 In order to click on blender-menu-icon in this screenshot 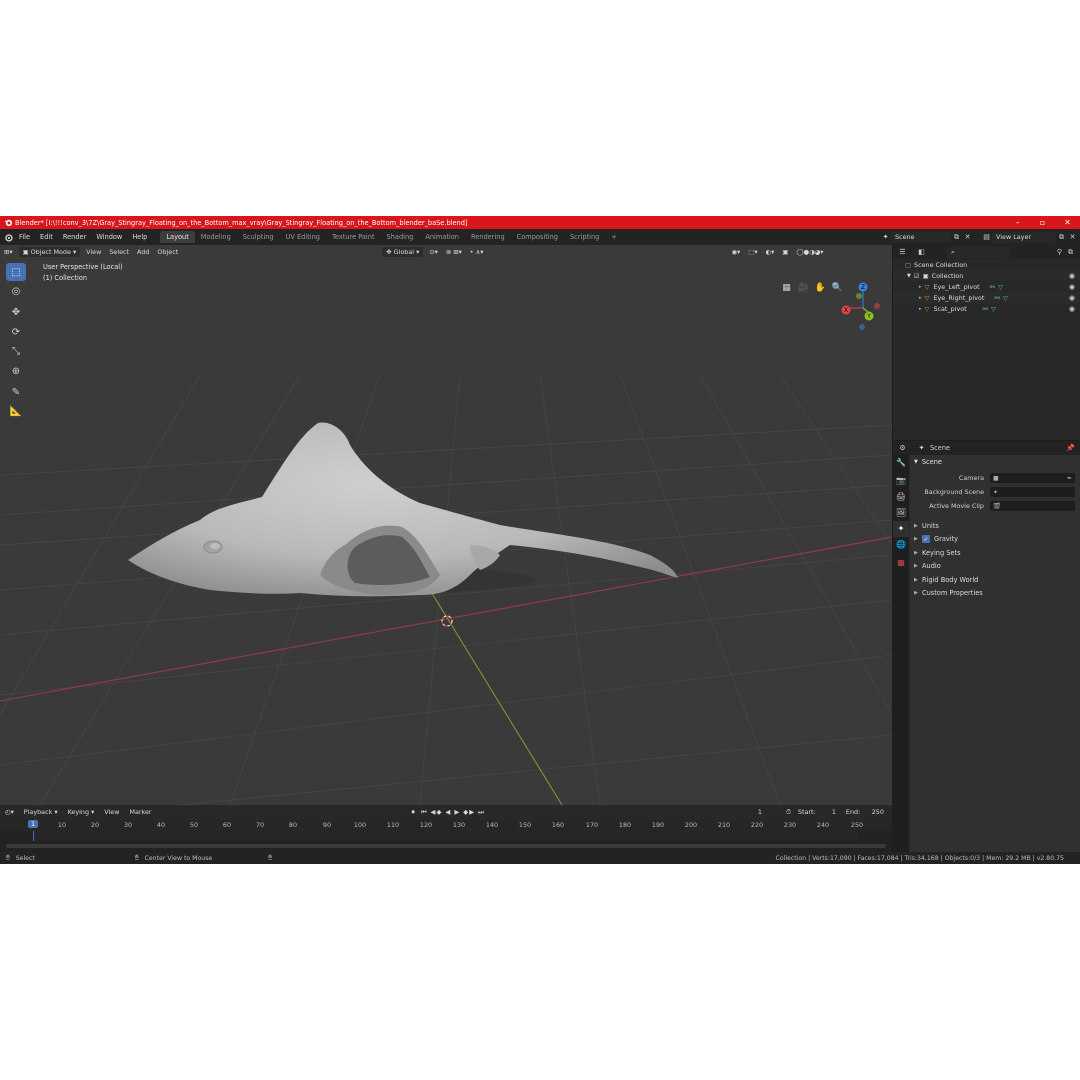, I will do `click(8, 237)`.